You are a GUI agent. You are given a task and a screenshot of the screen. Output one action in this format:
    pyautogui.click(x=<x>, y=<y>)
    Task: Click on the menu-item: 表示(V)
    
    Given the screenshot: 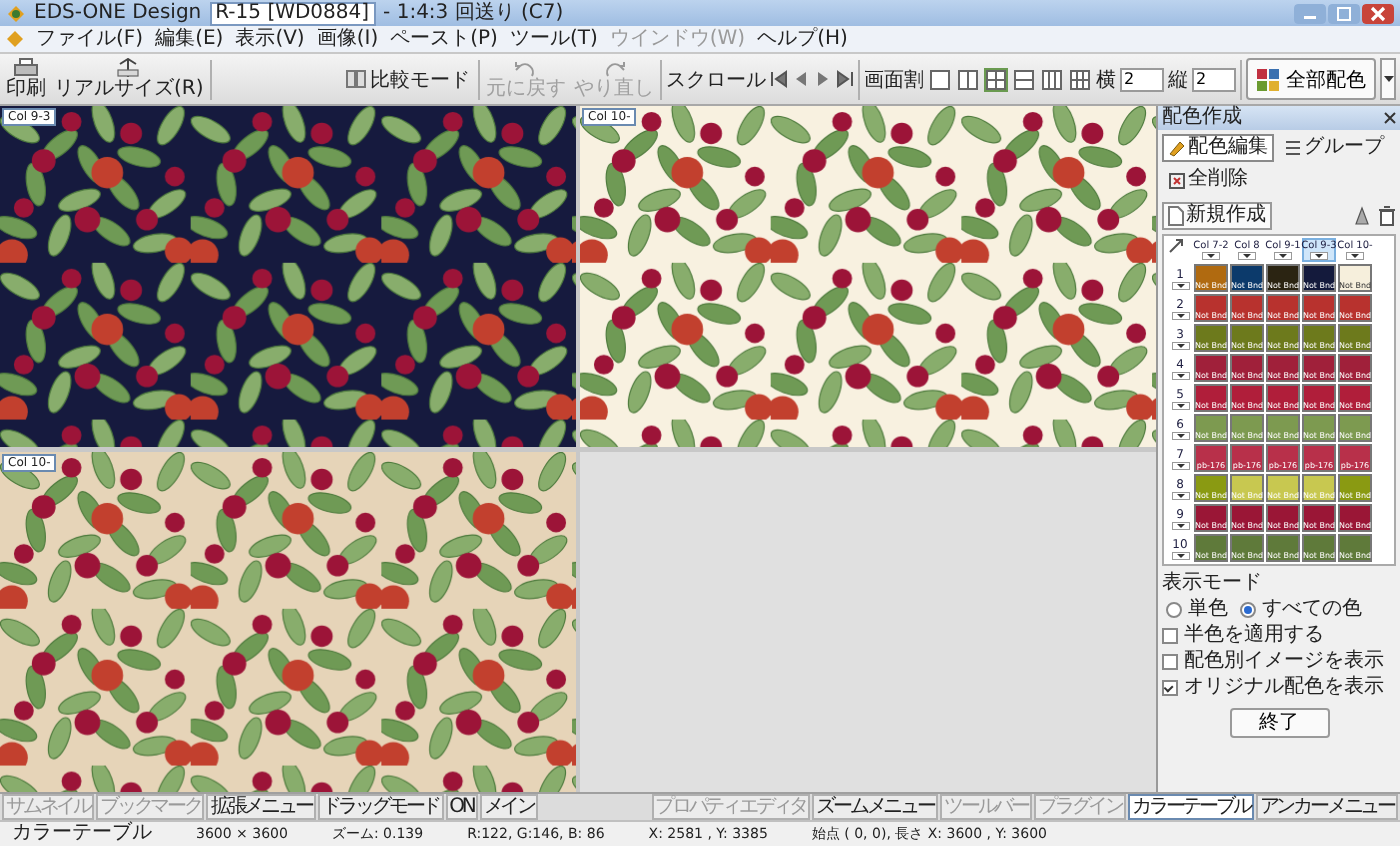 What is the action you would take?
    pyautogui.click(x=270, y=39)
    